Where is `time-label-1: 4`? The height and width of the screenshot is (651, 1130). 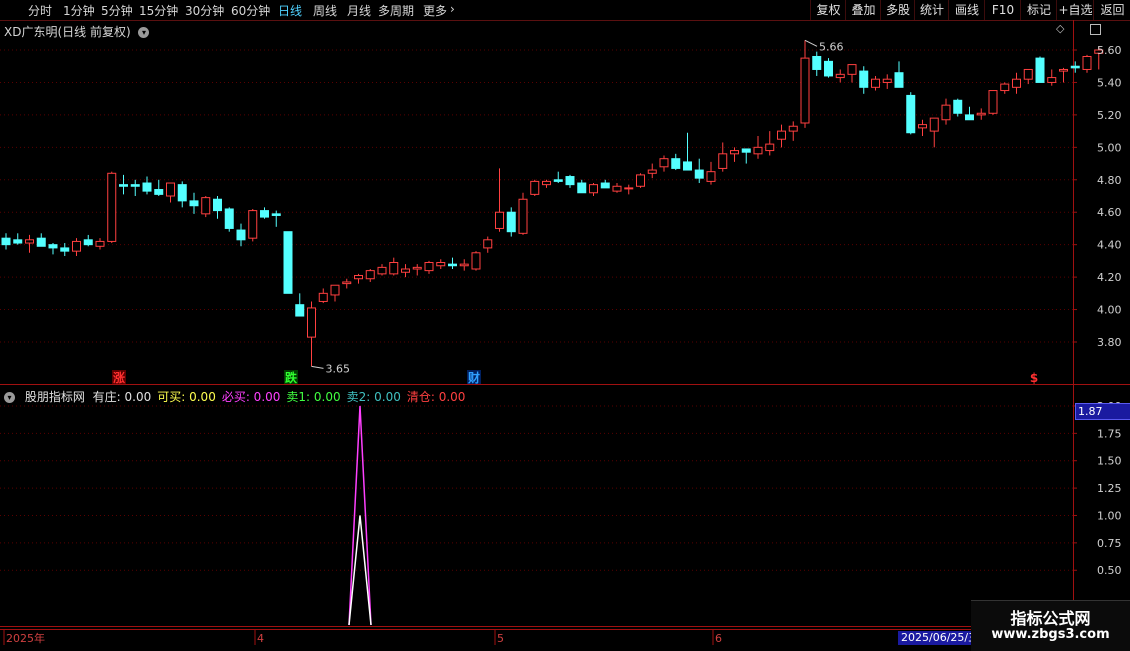 time-label-1: 4 is located at coordinates (260, 638).